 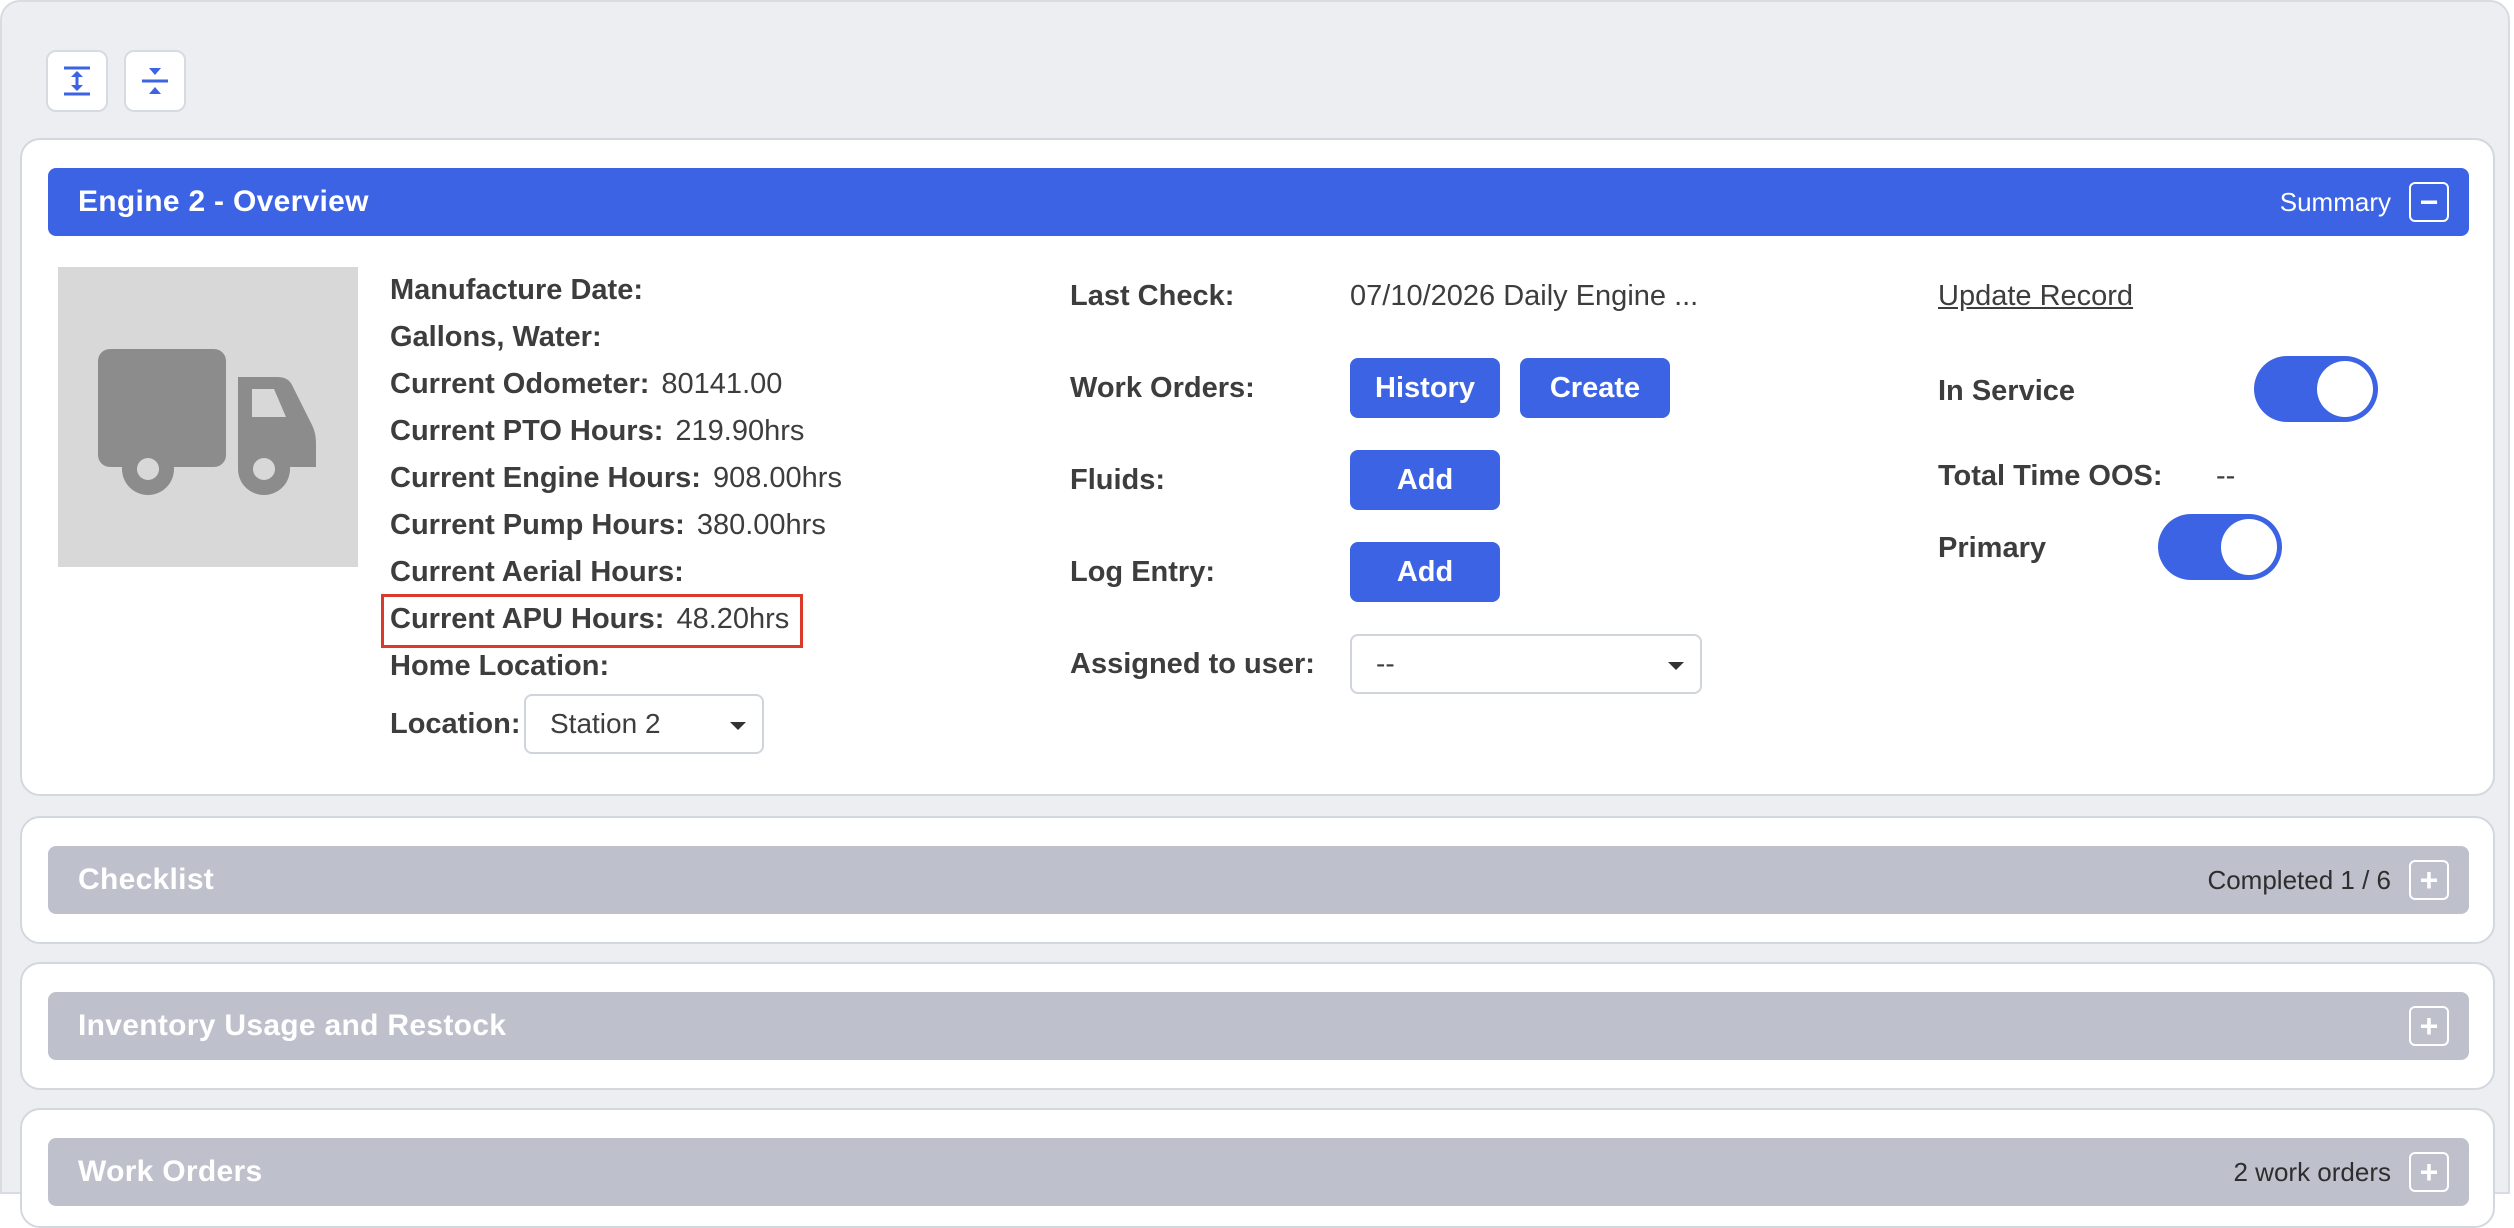 I want to click on field-current-pto-hours: Current PTO Hours: 219.90hrs, so click(x=597, y=430).